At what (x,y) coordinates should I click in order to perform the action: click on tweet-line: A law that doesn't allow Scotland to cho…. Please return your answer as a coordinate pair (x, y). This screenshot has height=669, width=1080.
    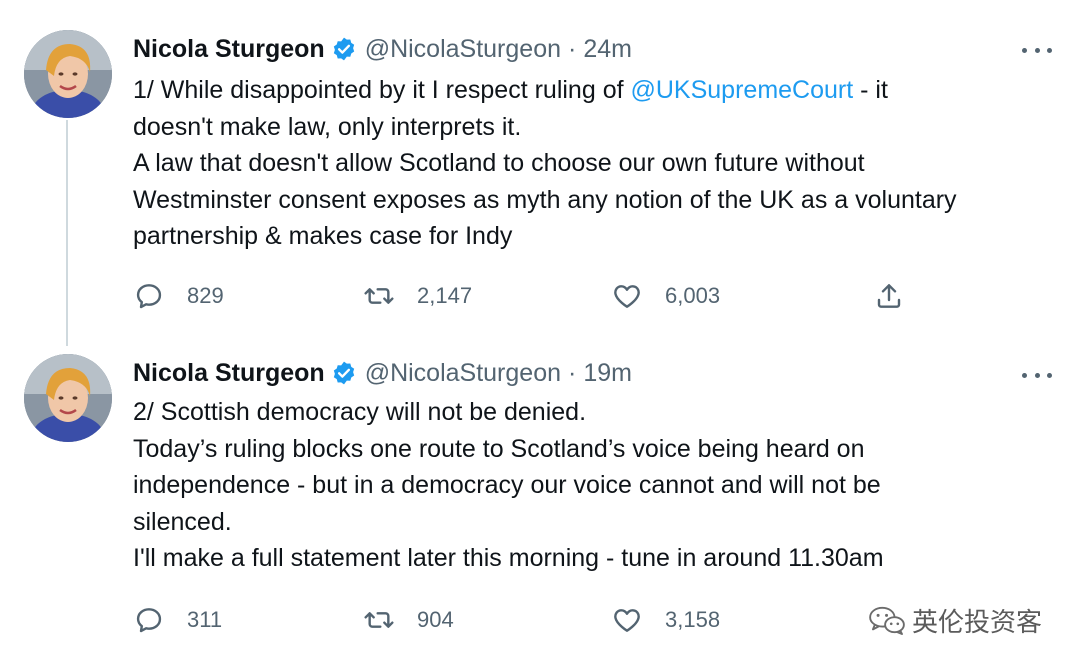
    Looking at the image, I should click on (499, 163).